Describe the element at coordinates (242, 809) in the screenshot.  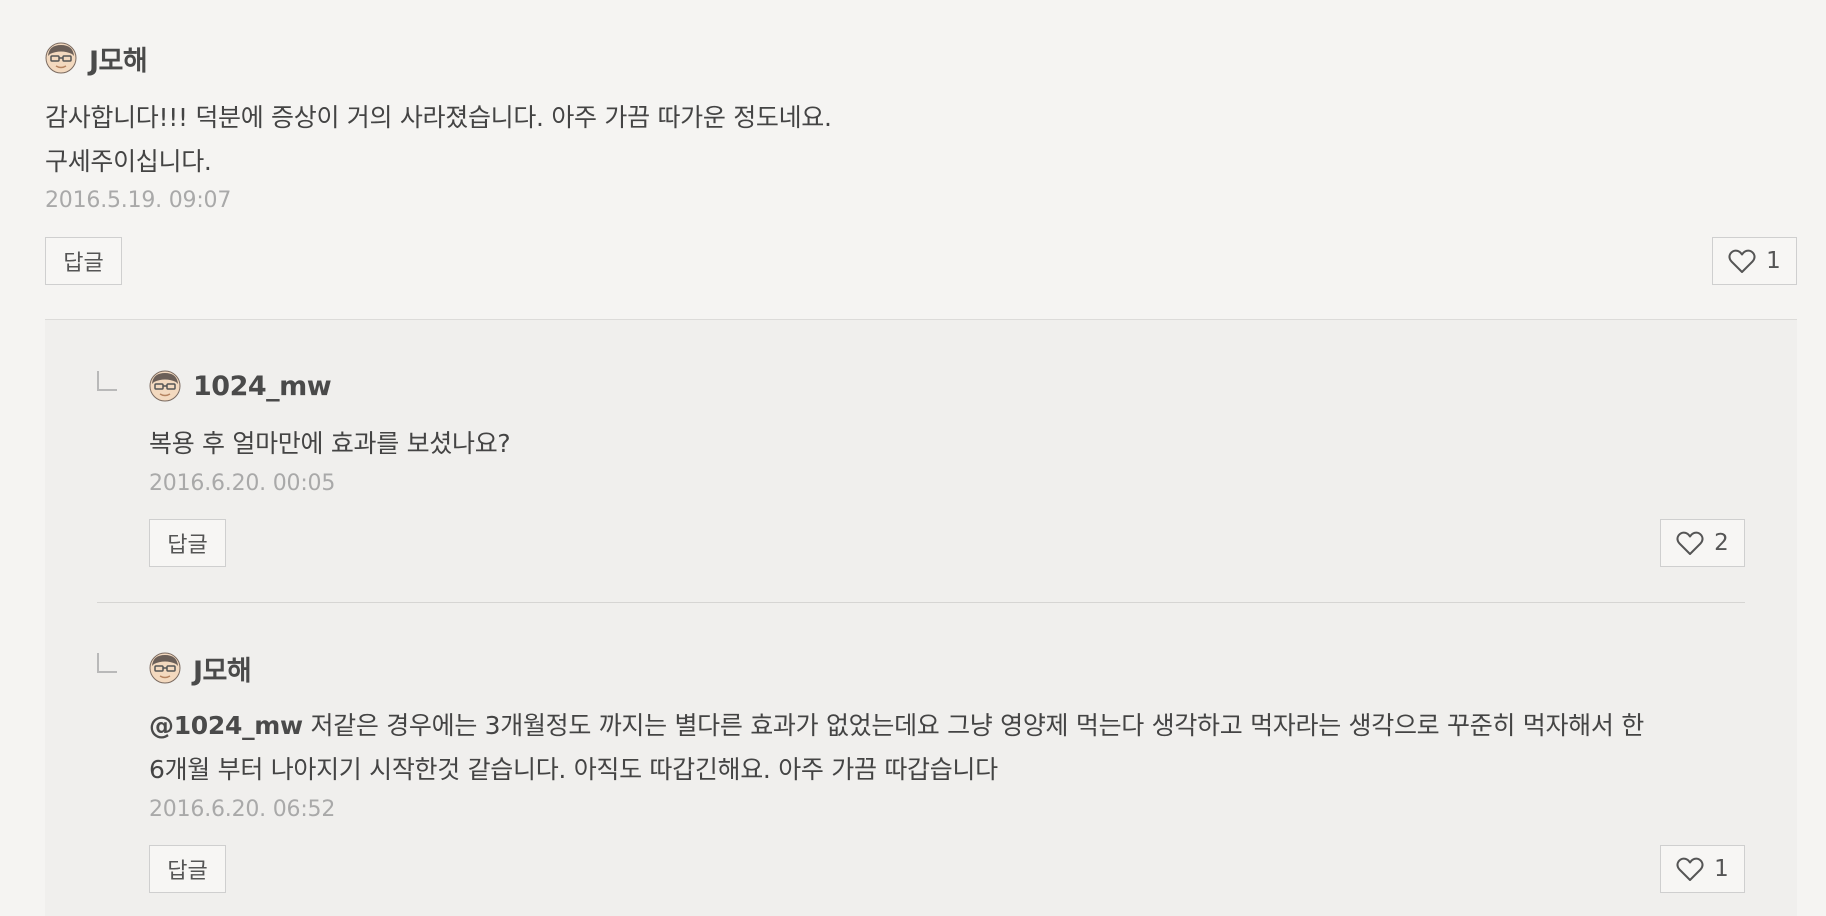
I see `reply-timestamp: 2016.6.20. 06:52` at that location.